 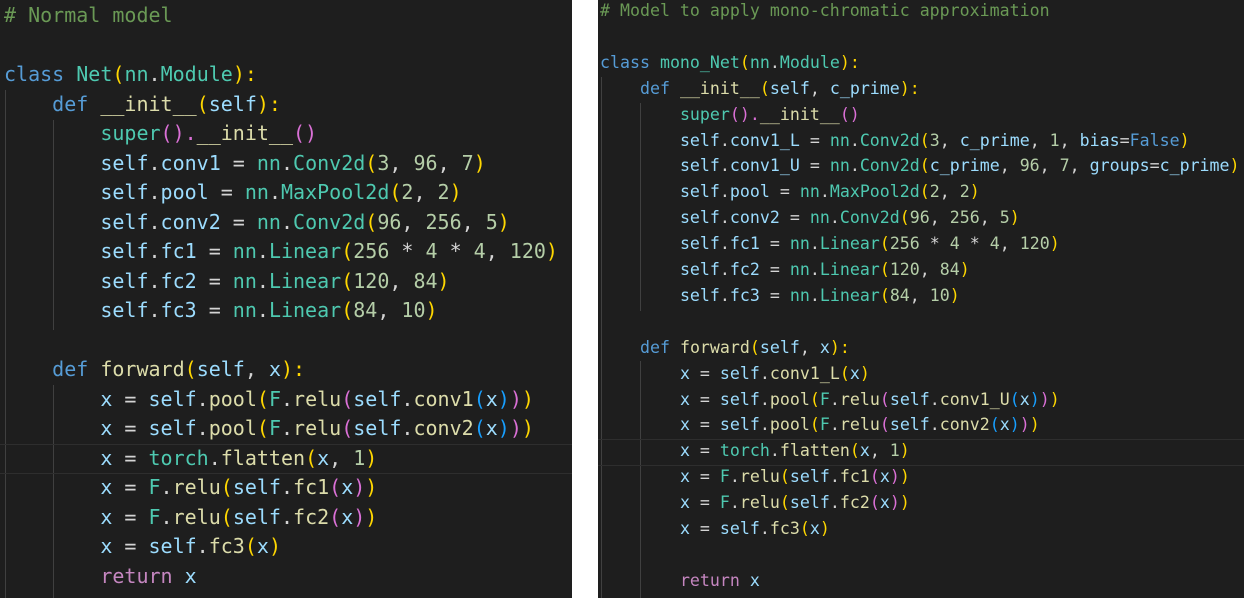 I want to click on code-token: # Normal model, so click(x=88, y=15).